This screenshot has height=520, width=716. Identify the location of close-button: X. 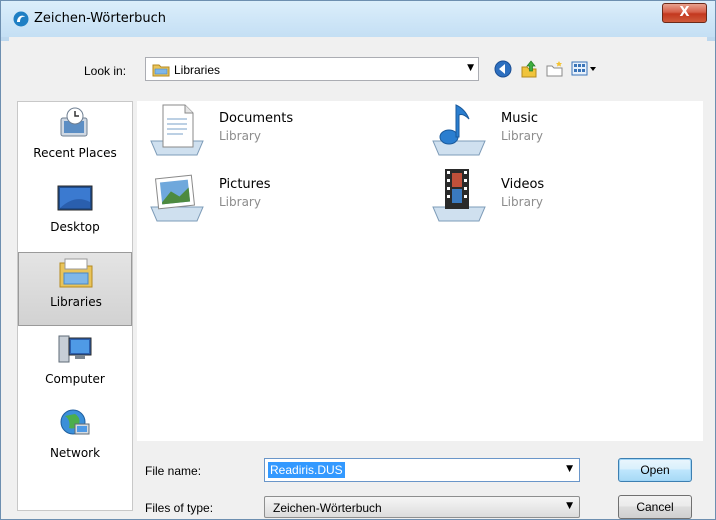
(684, 13).